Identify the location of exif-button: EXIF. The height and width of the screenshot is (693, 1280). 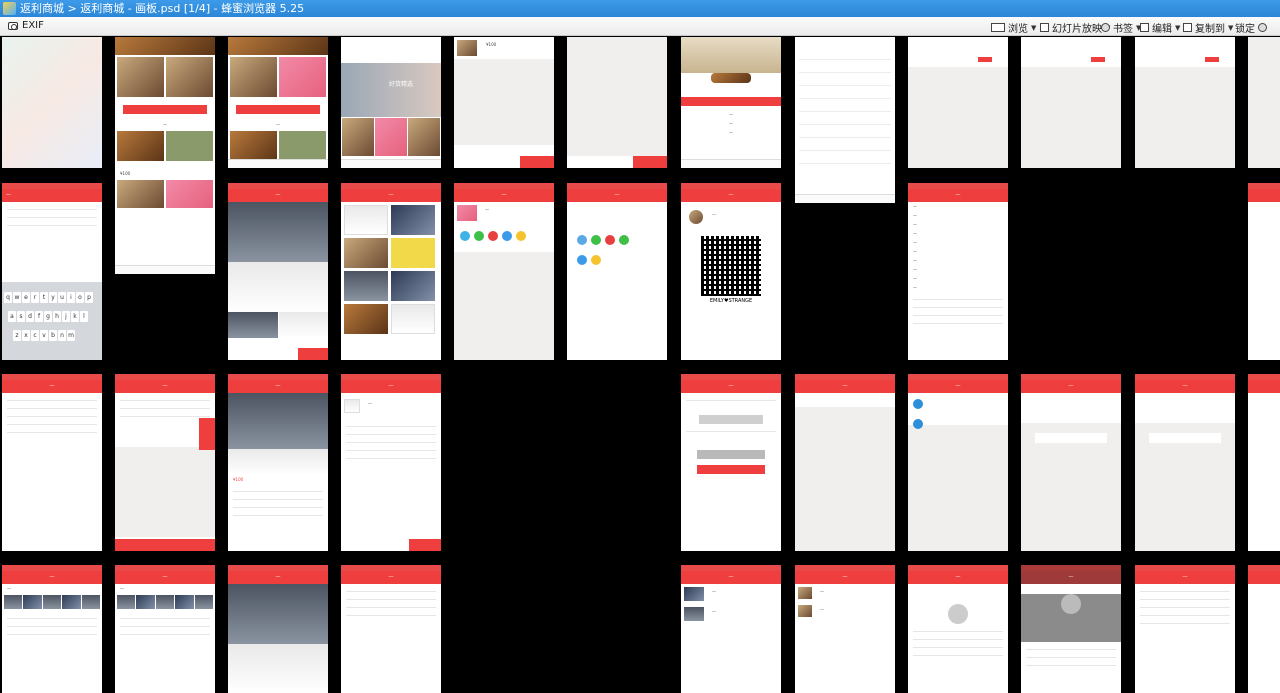
(26, 25).